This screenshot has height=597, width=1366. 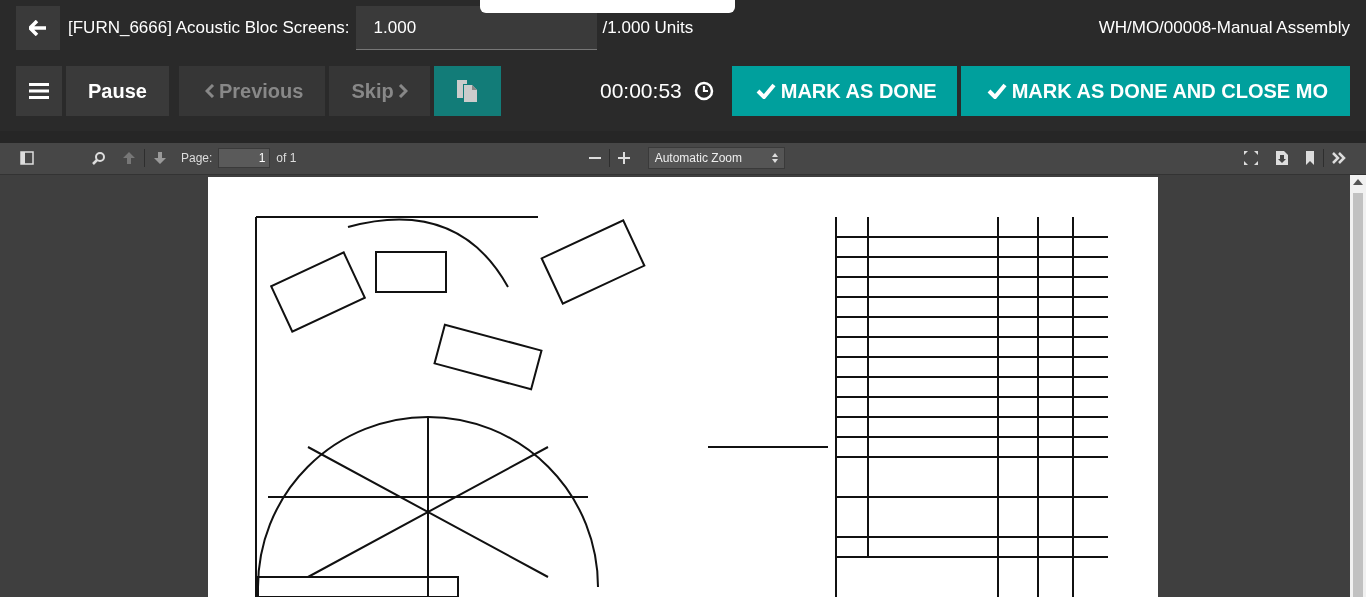 I want to click on timer-text: 00:00:53, so click(x=641, y=91).